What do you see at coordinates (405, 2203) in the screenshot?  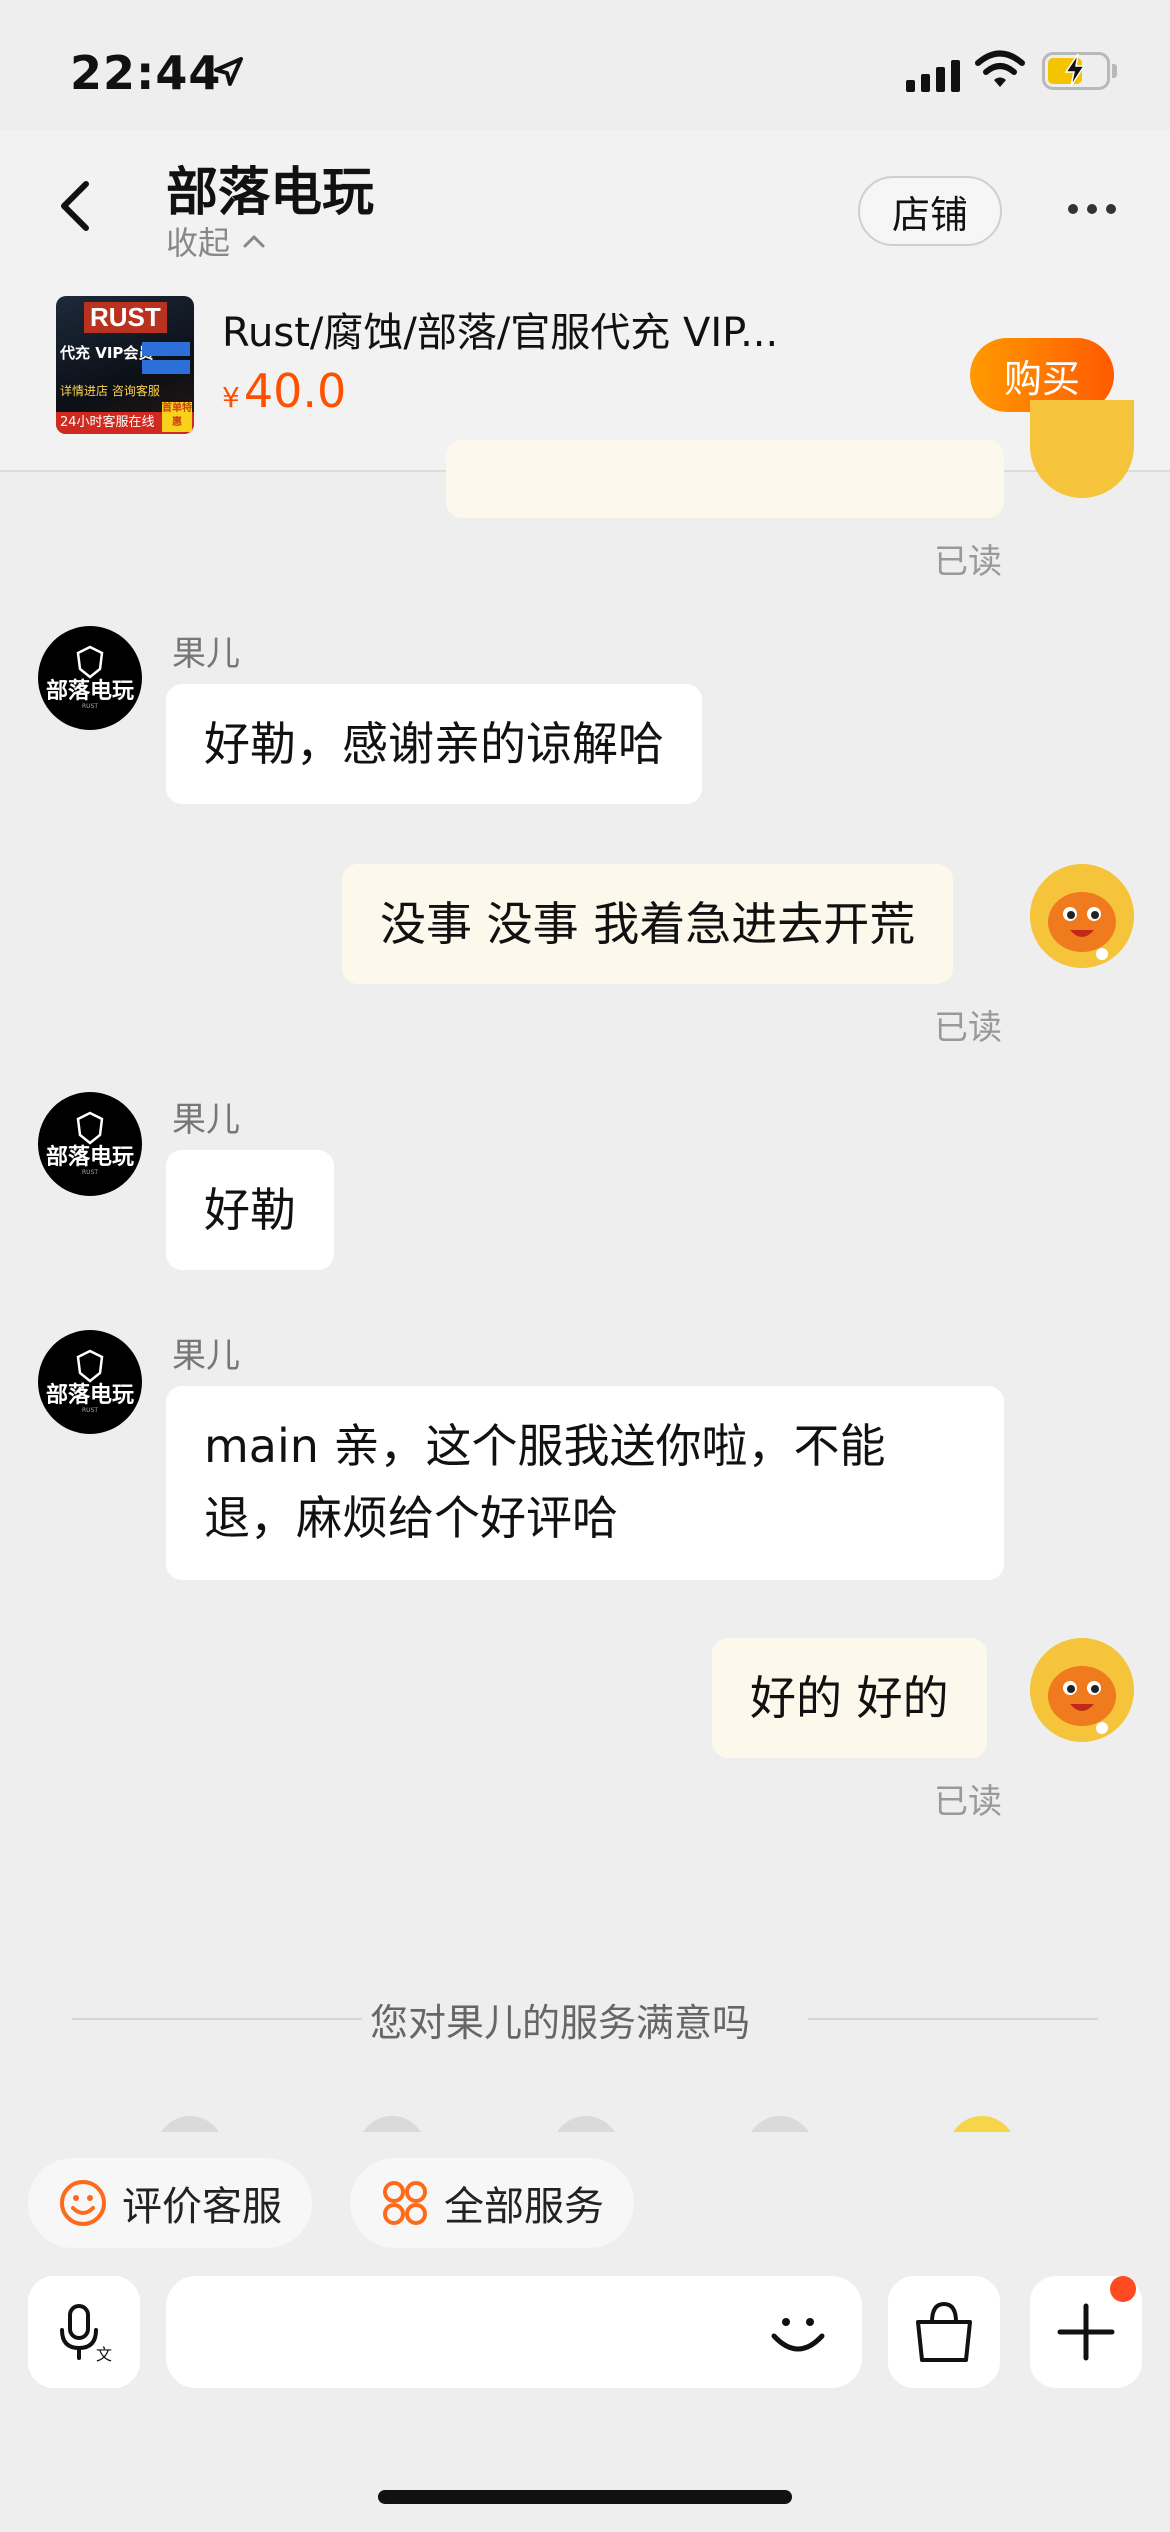 I see `grid-services-icon` at bounding box center [405, 2203].